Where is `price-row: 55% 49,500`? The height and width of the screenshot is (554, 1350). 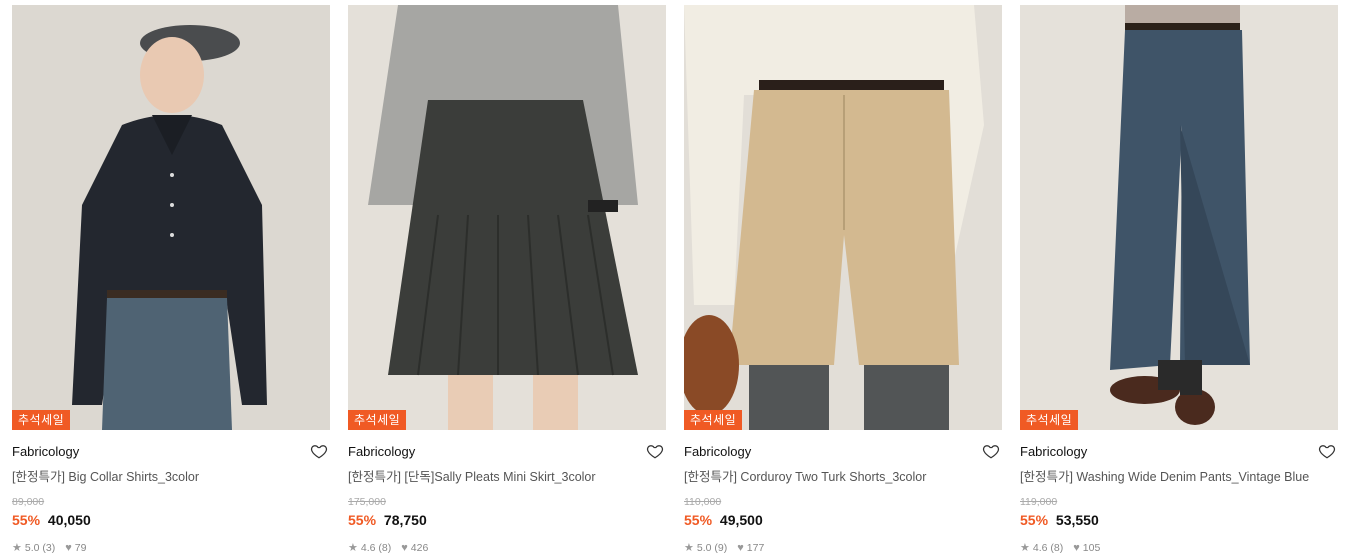
price-row: 55% 49,500 is located at coordinates (843, 520).